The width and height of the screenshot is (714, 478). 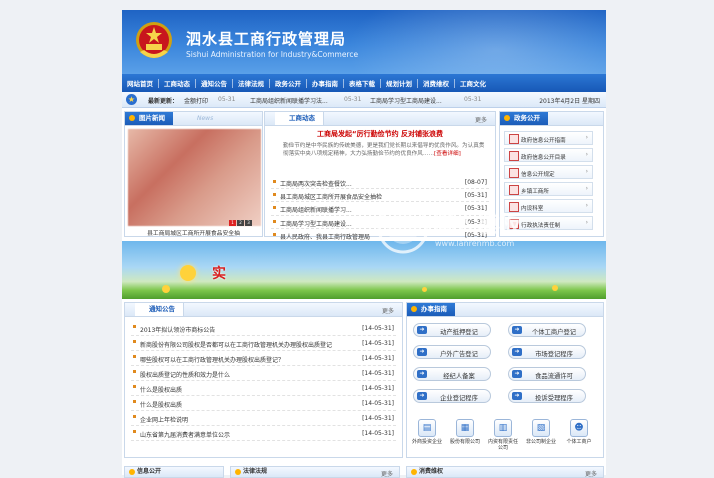 What do you see at coordinates (236, 344) in the screenshot?
I see `list-item-title: 新商股份有限公司股权是否都可以在工商行政管理机关办理股权出质登记` at bounding box center [236, 344].